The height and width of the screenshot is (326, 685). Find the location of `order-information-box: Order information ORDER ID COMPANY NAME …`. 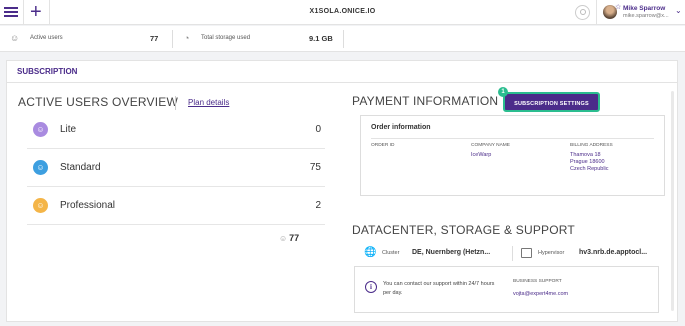

order-information-box: Order information ORDER ID COMPANY NAME … is located at coordinates (512, 155).